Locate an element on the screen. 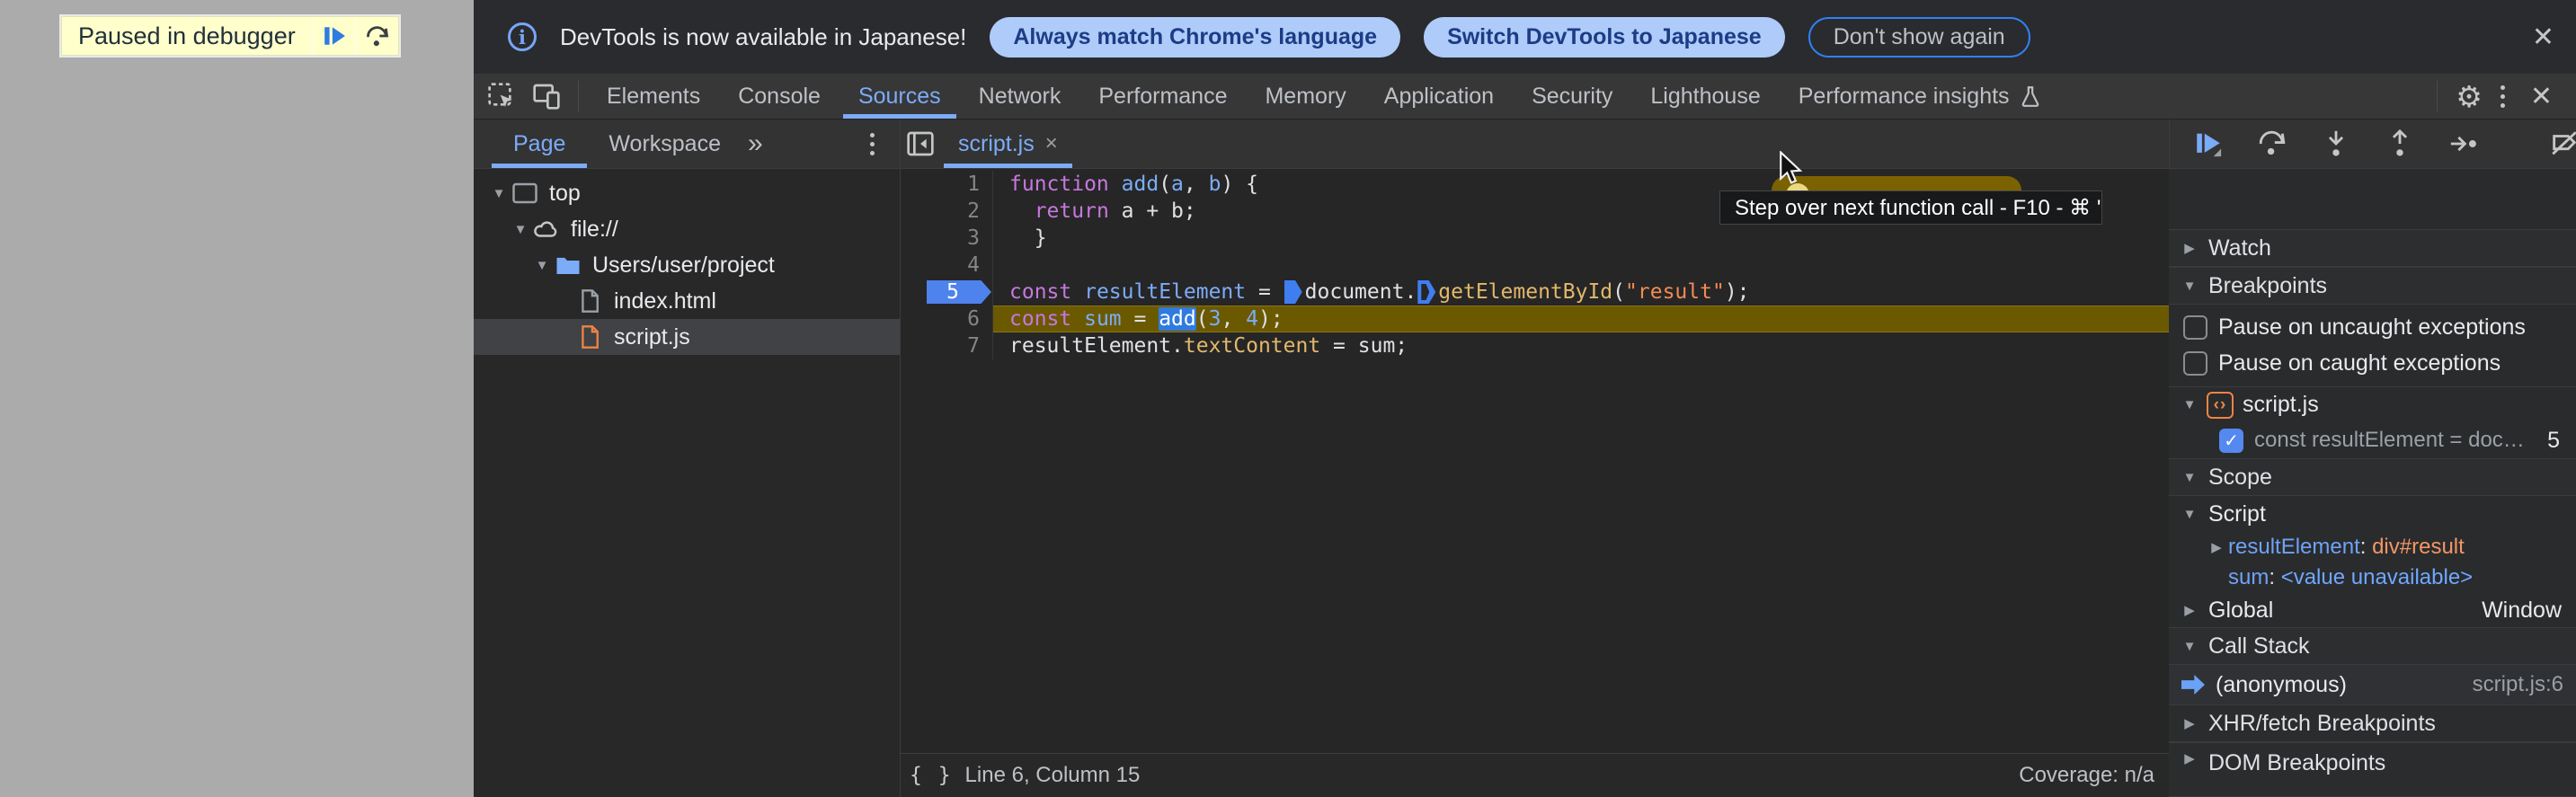  code-line-3: 3 } is located at coordinates (1535, 238).